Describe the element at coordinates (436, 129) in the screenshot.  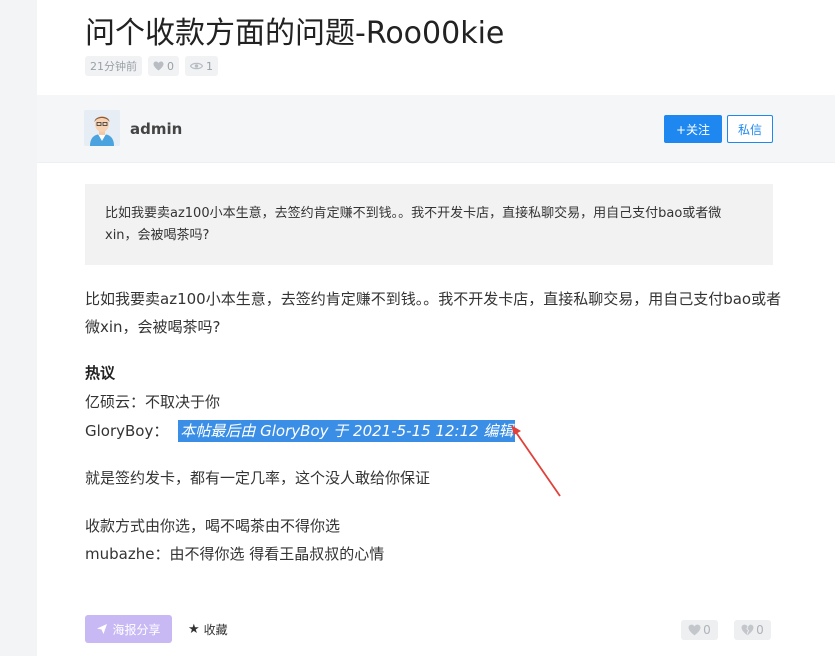
I see `author-bar: admin +关注 私信` at that location.